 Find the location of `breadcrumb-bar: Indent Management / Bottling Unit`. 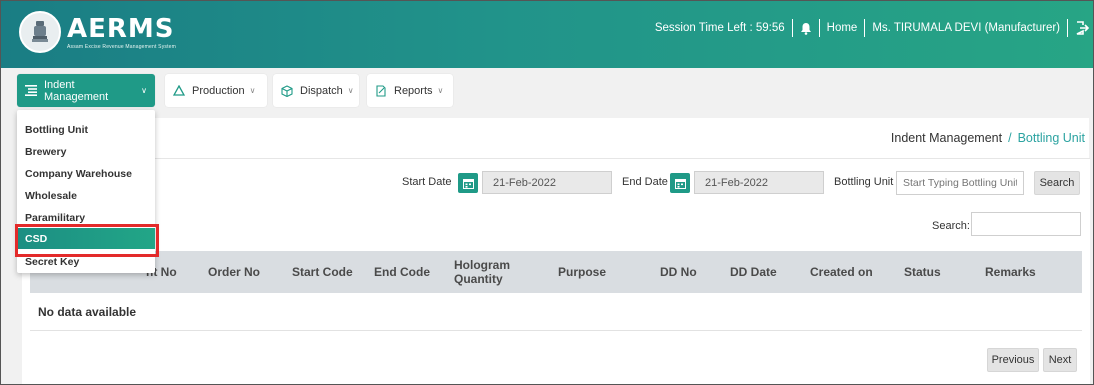

breadcrumb-bar: Indent Management / Bottling Unit is located at coordinates (555, 138).